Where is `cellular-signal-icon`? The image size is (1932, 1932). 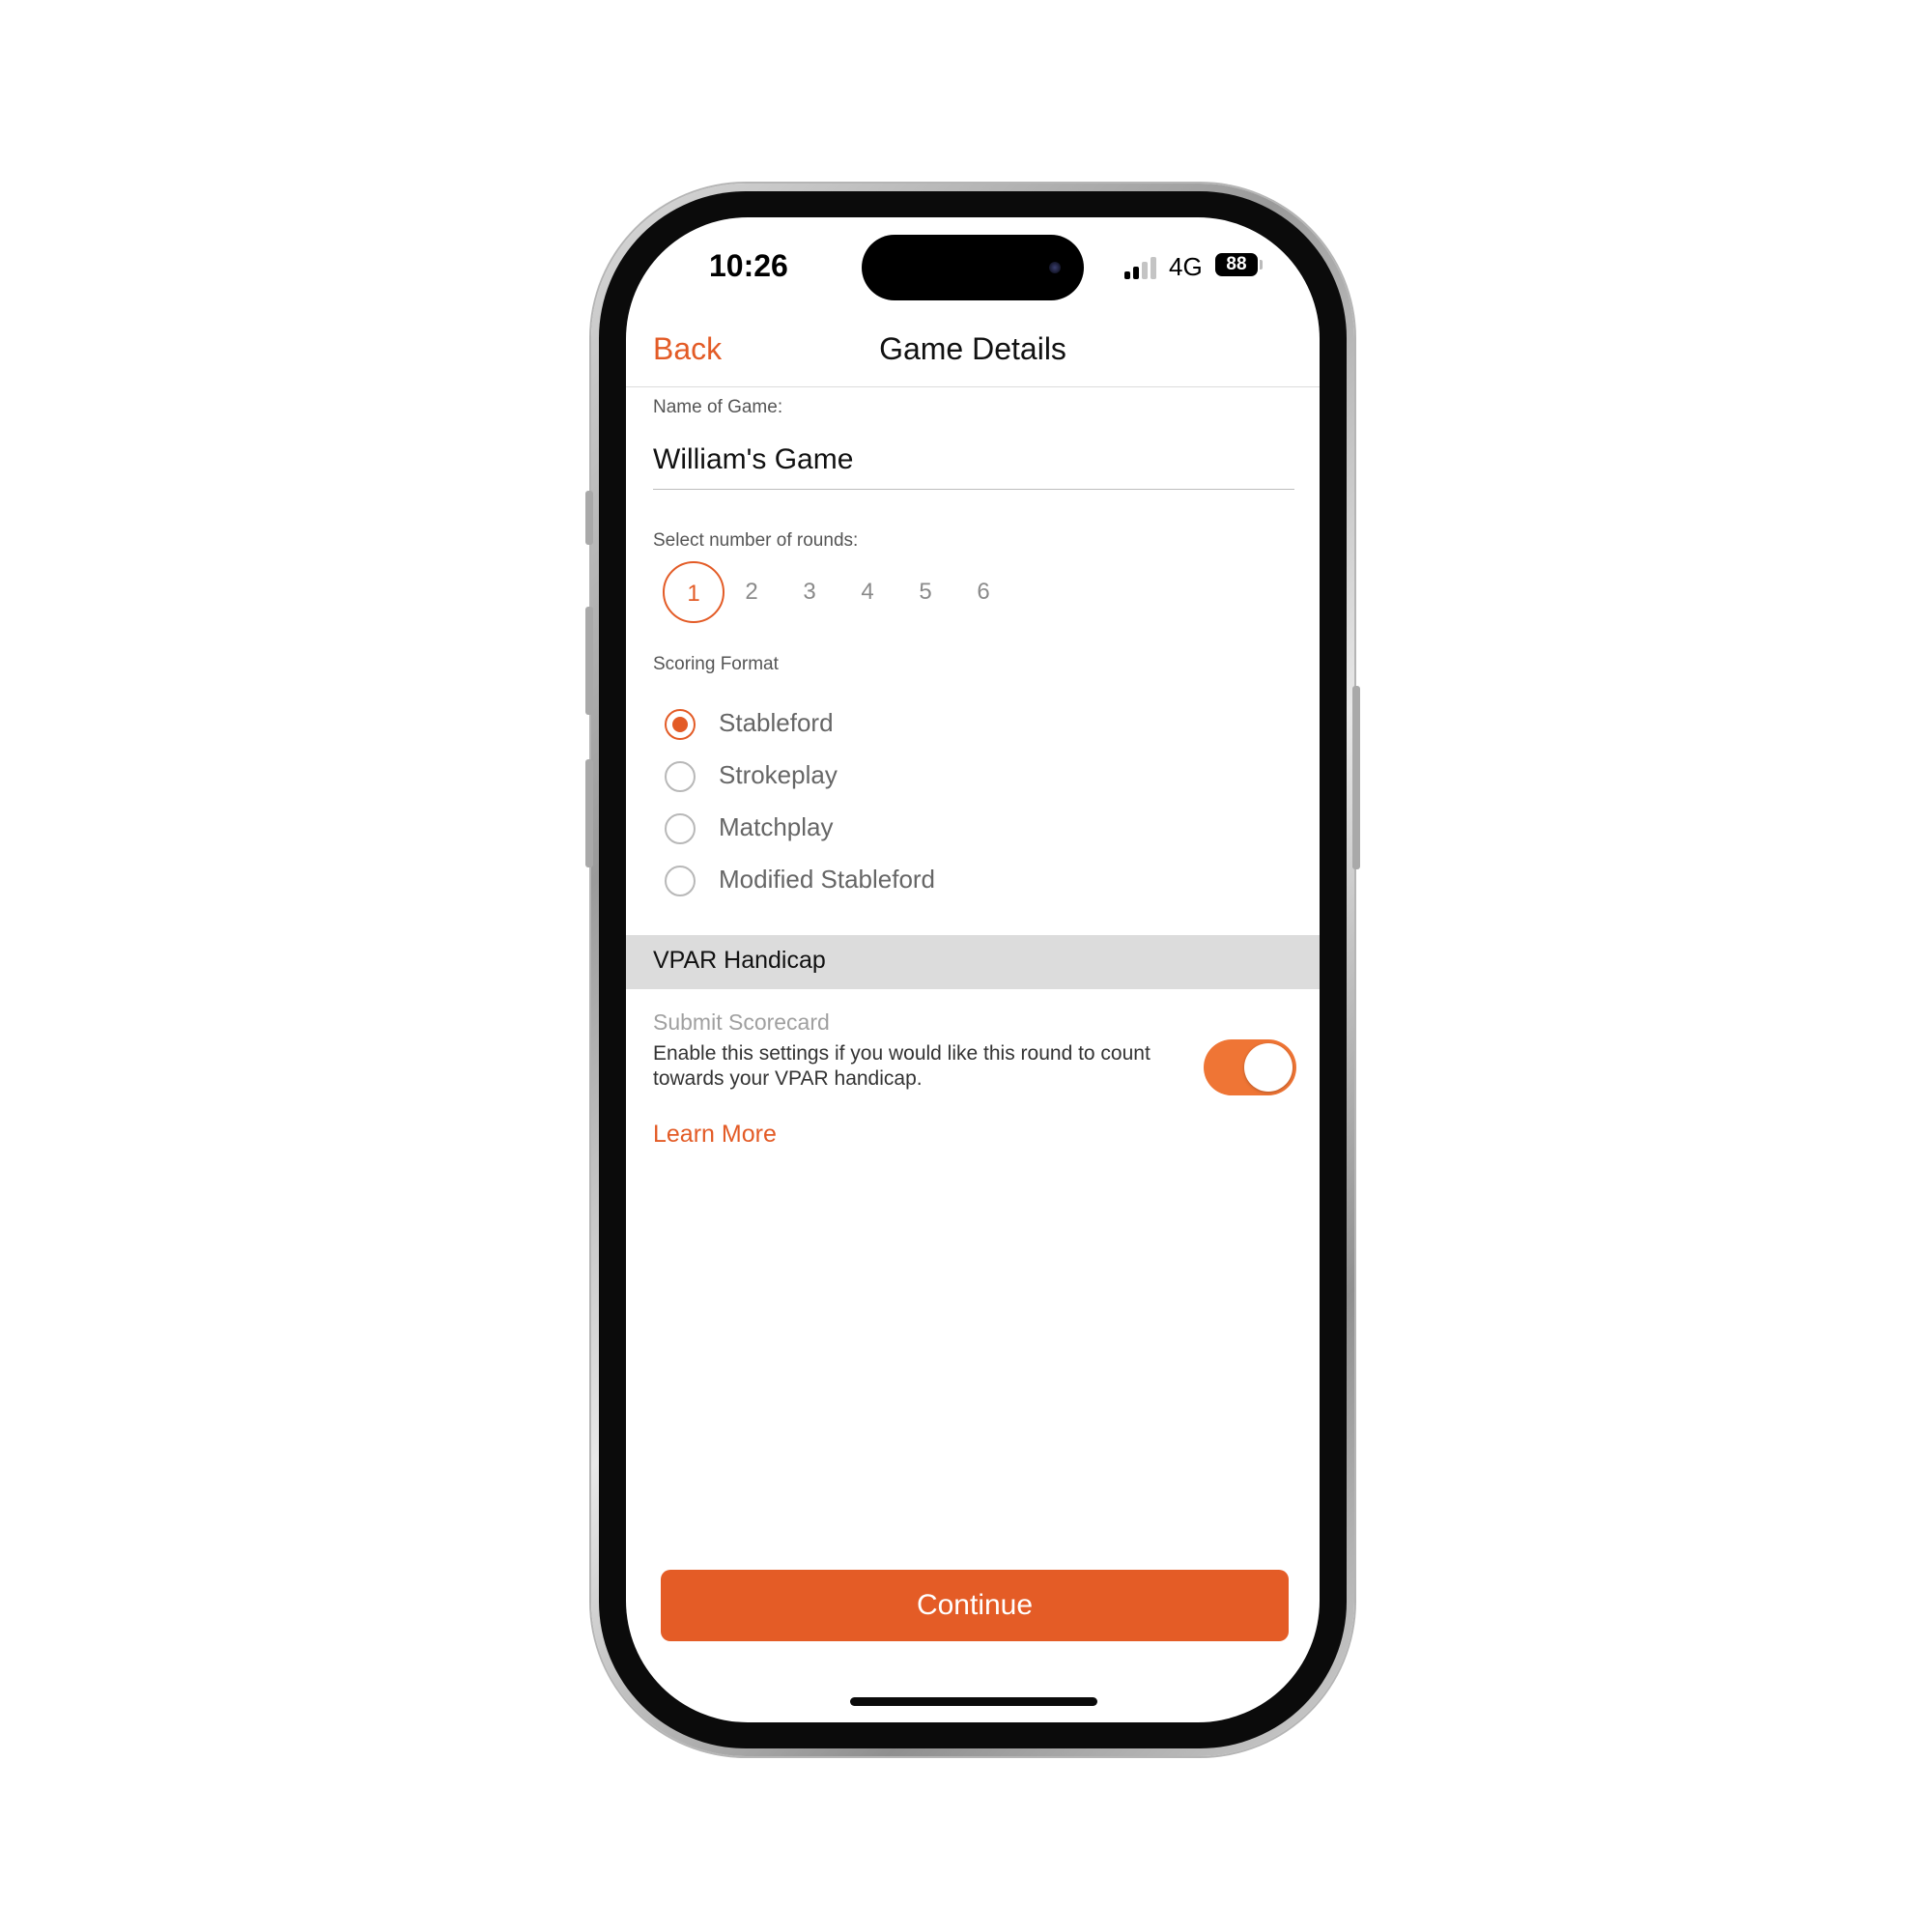
cellular-signal-icon is located at coordinates (1143, 266).